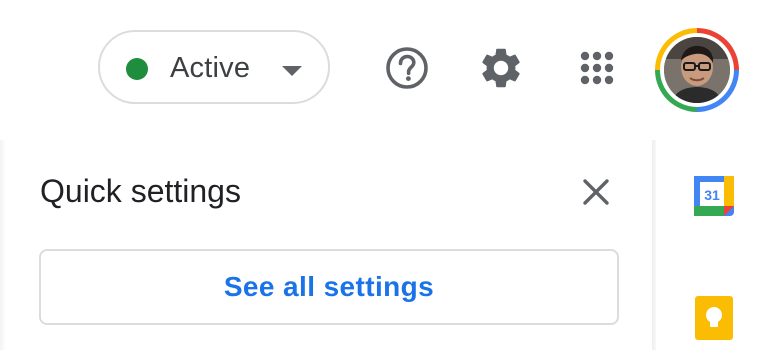  I want to click on google-calendar-icon: 31, so click(714, 196).